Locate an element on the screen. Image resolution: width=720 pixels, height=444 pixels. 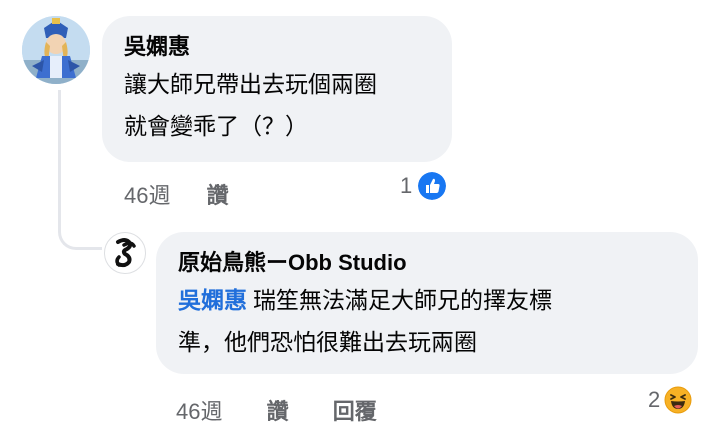
comment-author-name: 吳嫻惠 is located at coordinates (277, 47).